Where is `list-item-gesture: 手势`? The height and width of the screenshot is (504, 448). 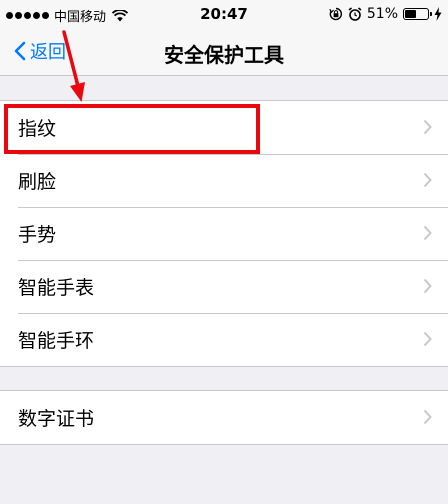
list-item-gesture: 手势 is located at coordinates (224, 233).